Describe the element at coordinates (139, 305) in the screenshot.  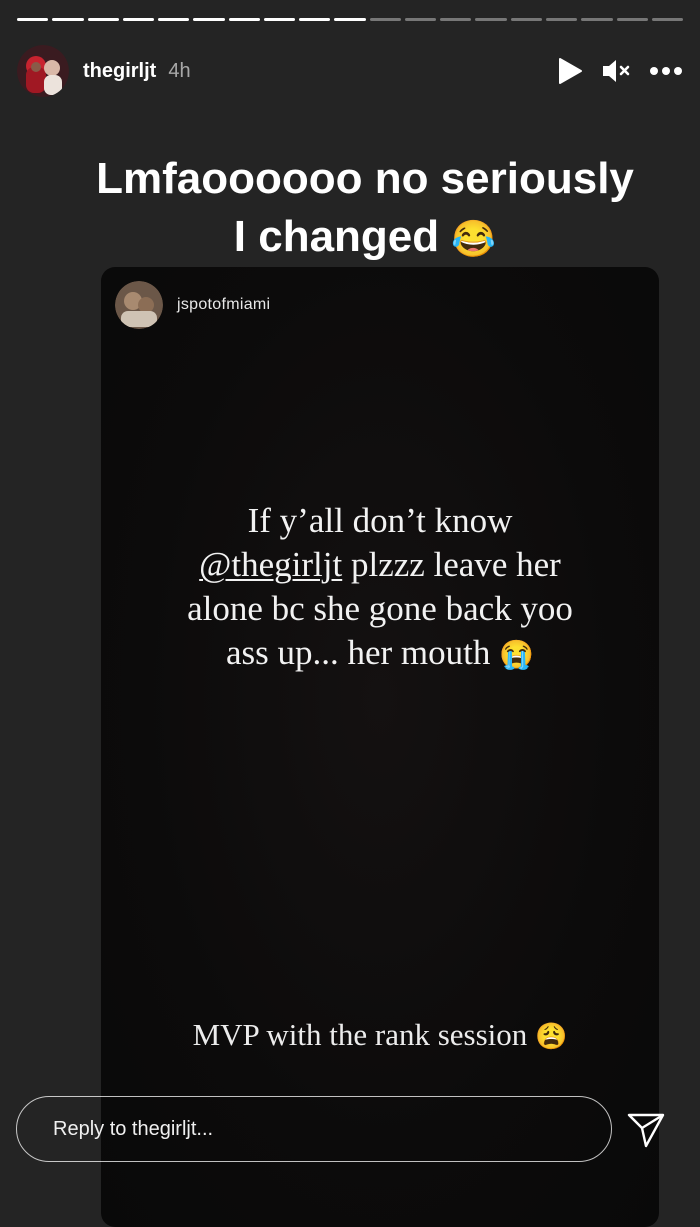
I see `repost-avatar` at that location.